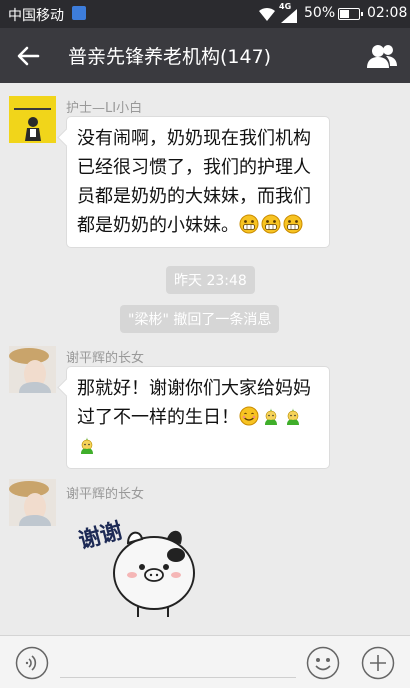 The image size is (410, 688). I want to click on clock: 02:08, so click(387, 13).